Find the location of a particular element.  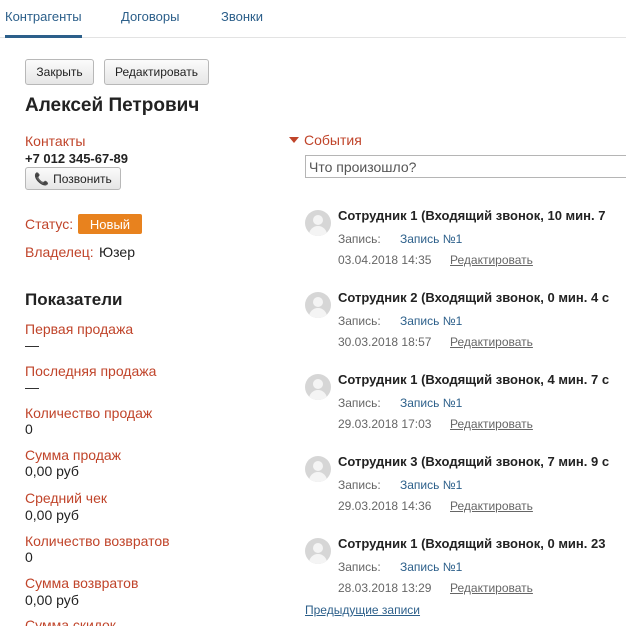

tab-calls: Звонки is located at coordinates (242, 16).